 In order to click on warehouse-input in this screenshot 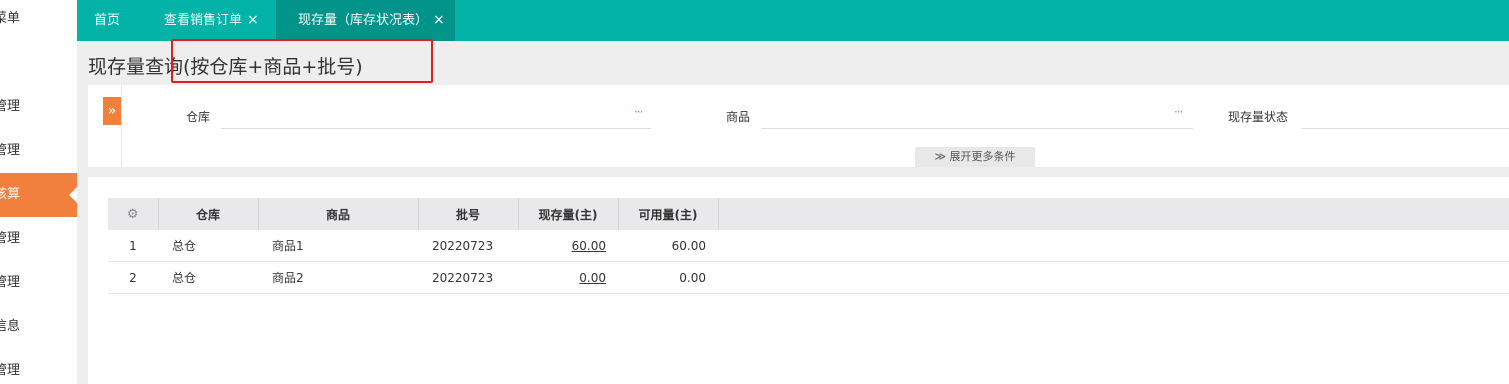, I will do `click(436, 116)`.